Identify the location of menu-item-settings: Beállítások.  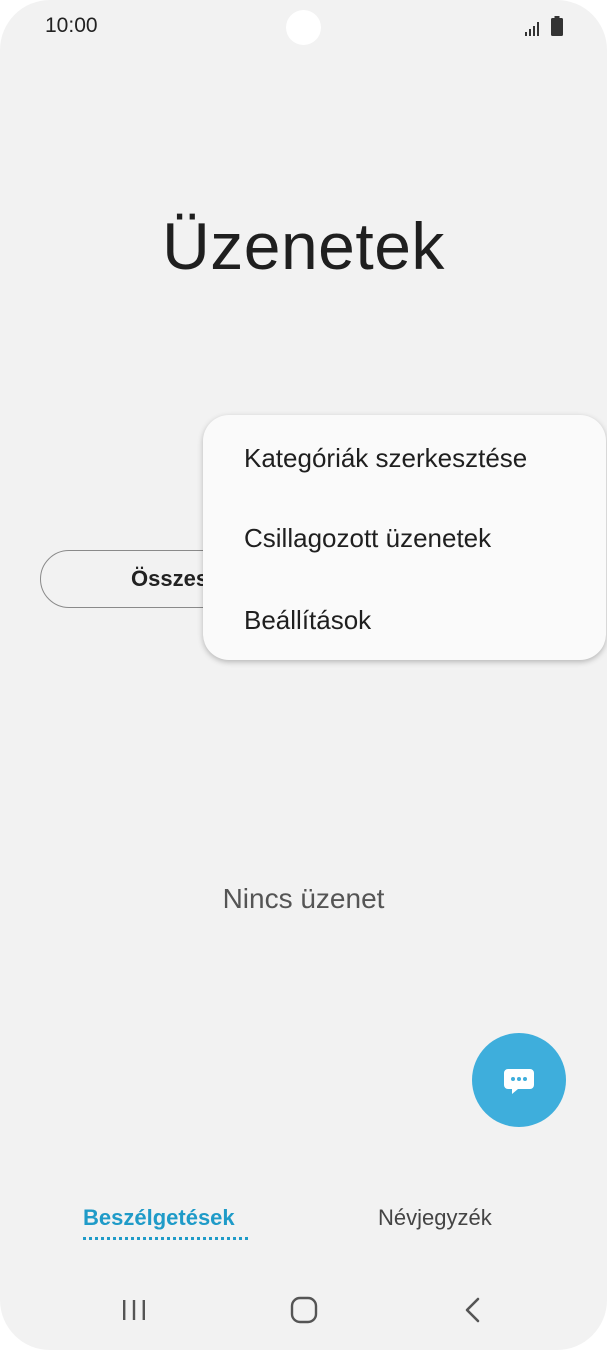
(307, 620).